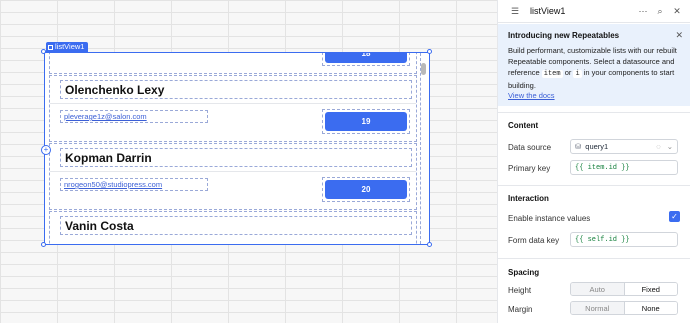 Image resolution: width=690 pixels, height=323 pixels. What do you see at coordinates (46, 150) in the screenshot?
I see `add-row-icon: +` at bounding box center [46, 150].